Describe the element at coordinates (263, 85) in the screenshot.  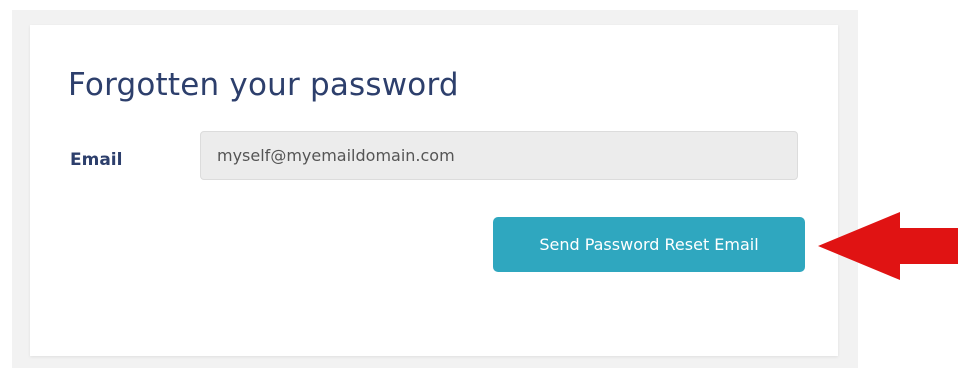
I see `page-title: Forgotten your password` at that location.